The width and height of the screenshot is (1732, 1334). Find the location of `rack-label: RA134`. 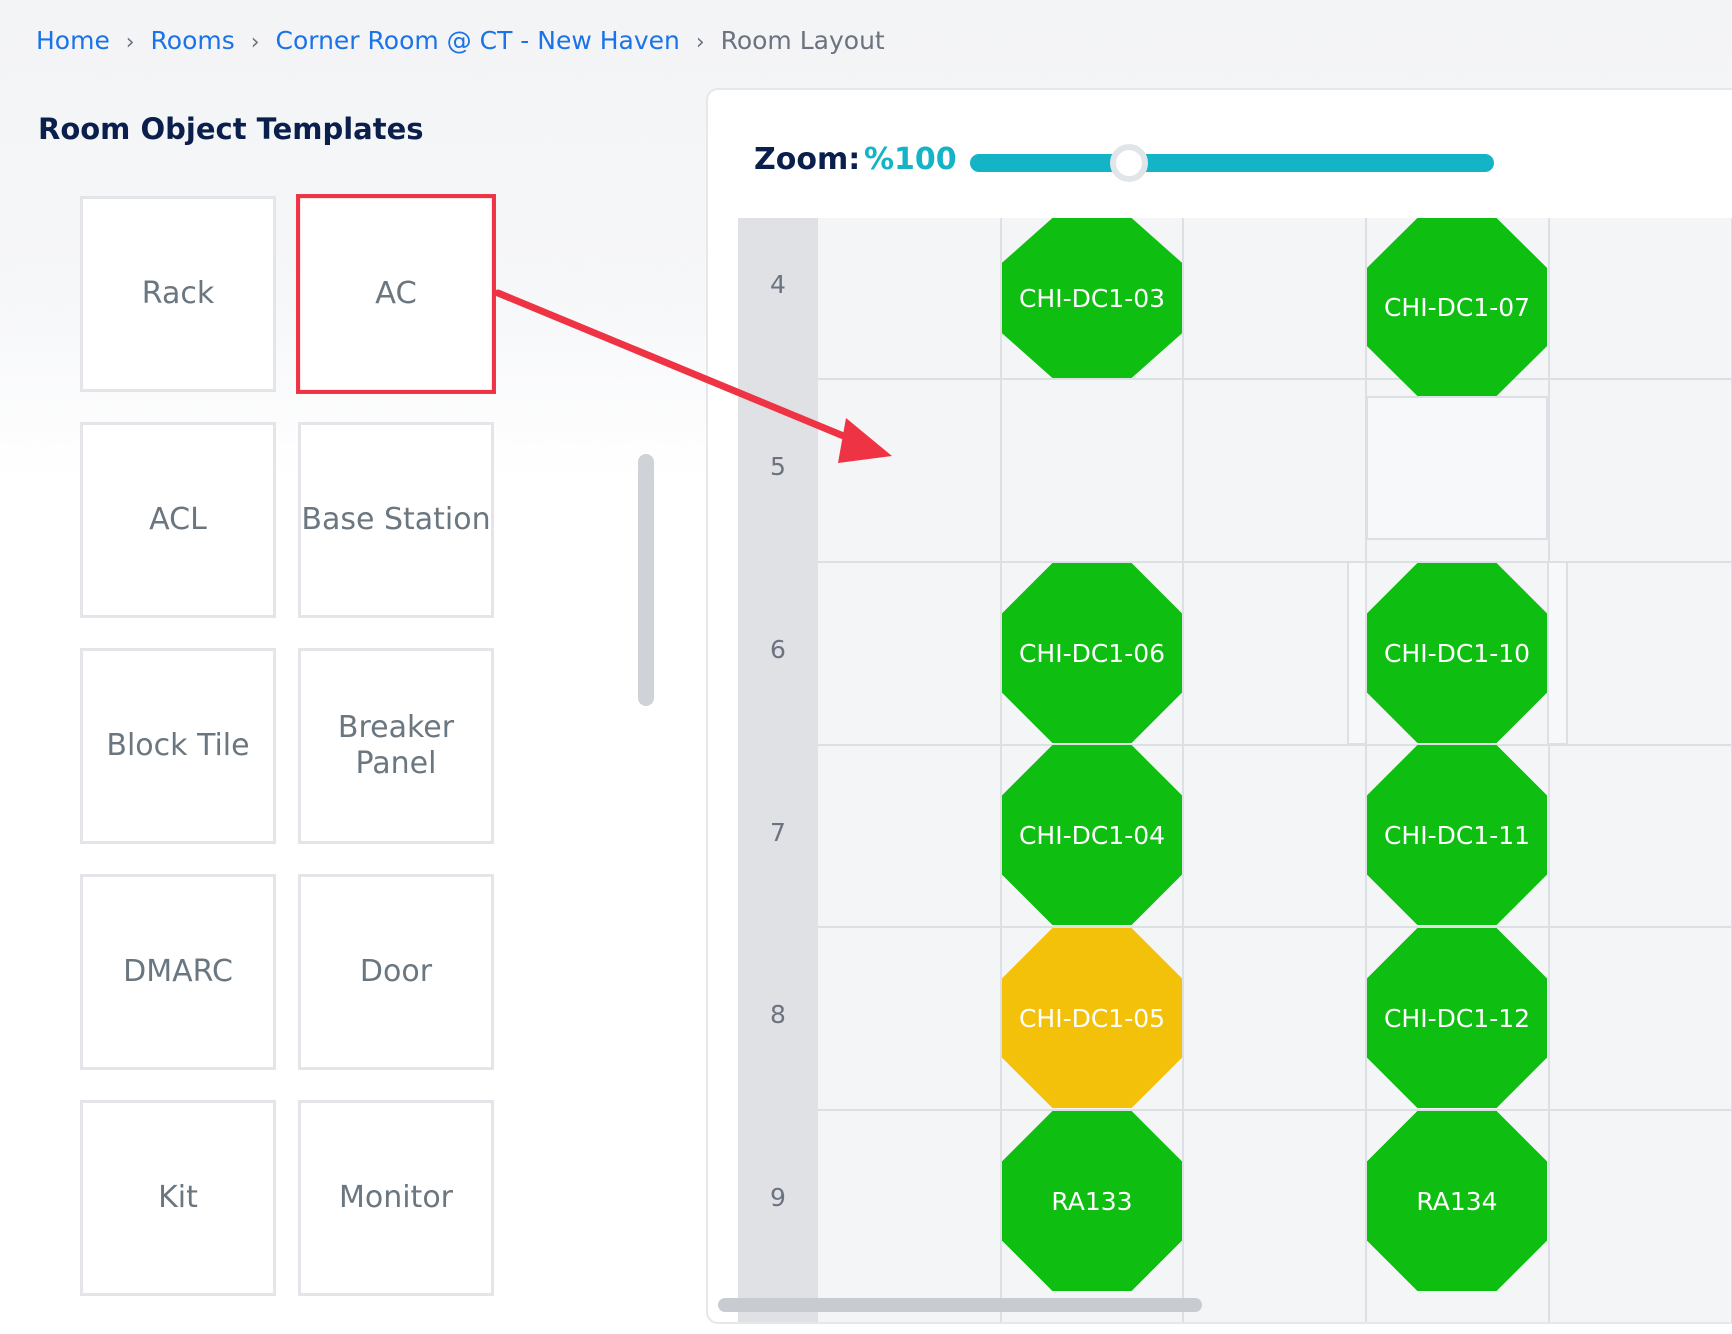

rack-label: RA134 is located at coordinates (1457, 1201).